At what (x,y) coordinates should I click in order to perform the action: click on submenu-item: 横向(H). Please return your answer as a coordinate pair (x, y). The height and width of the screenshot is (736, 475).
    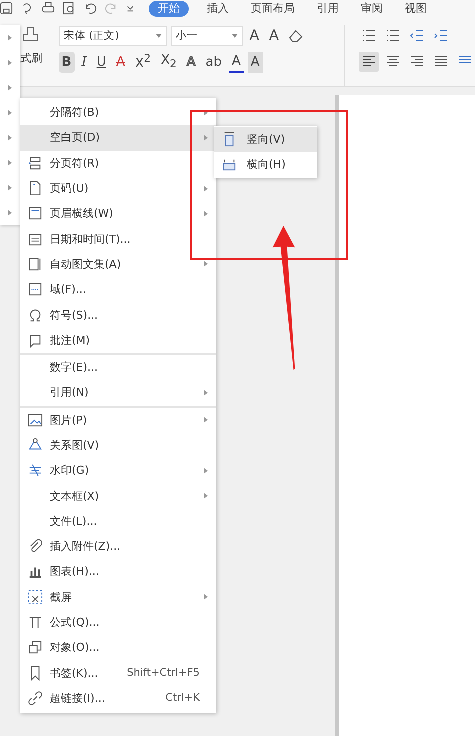
    Looking at the image, I should click on (265, 164).